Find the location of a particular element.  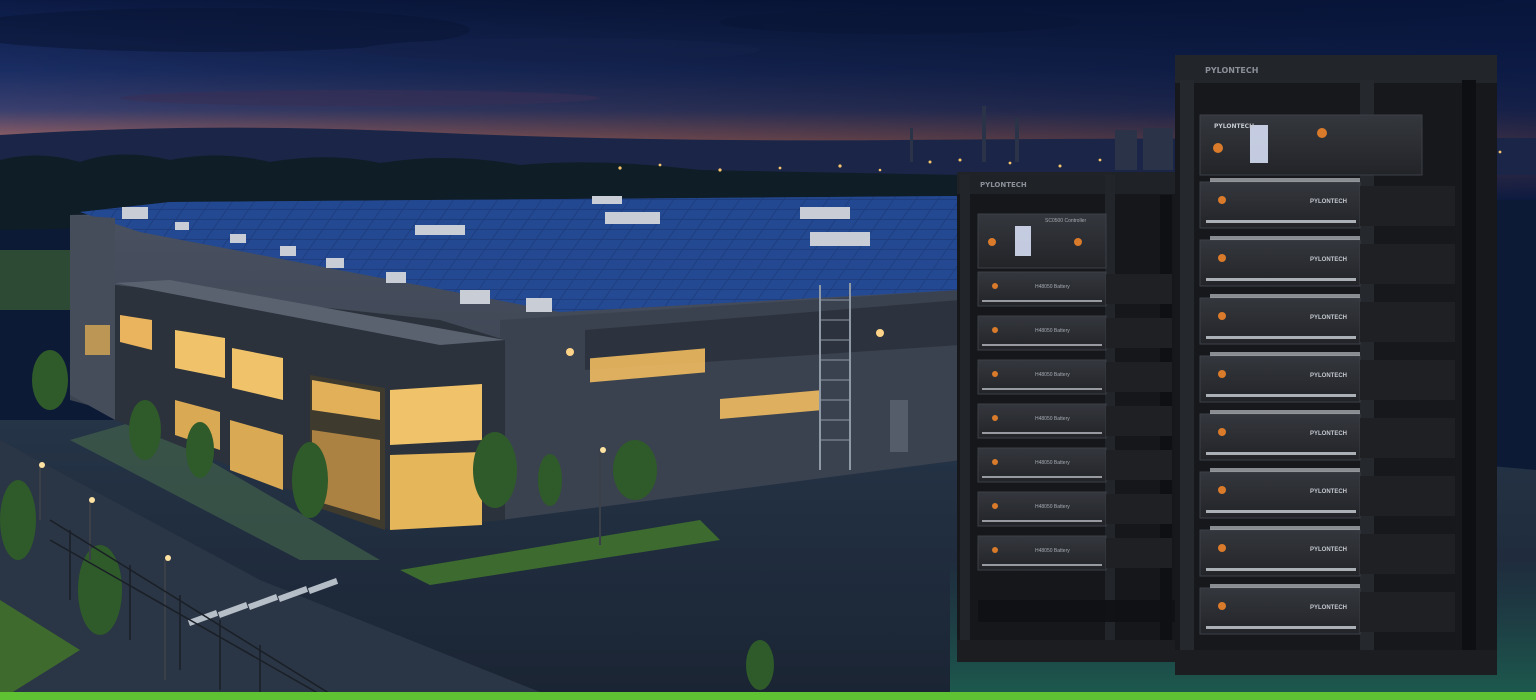

accent-bar is located at coordinates (768, 696).